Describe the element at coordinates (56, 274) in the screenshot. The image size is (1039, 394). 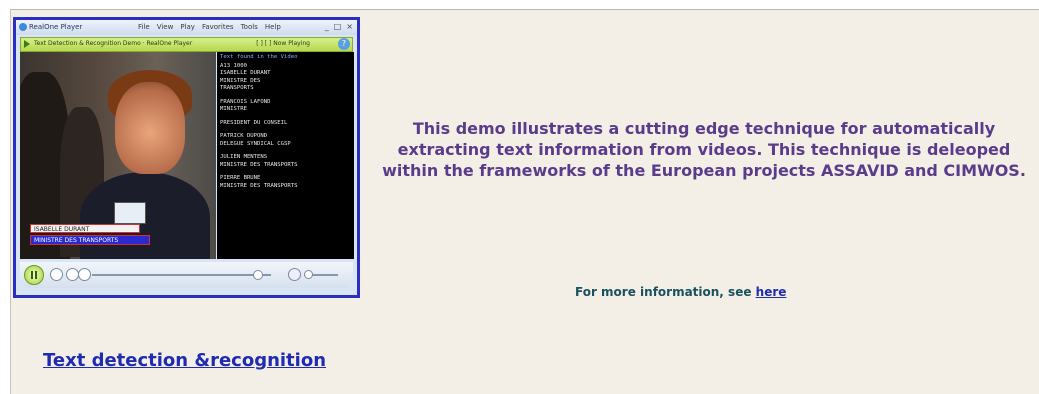
I see `stop-button` at that location.